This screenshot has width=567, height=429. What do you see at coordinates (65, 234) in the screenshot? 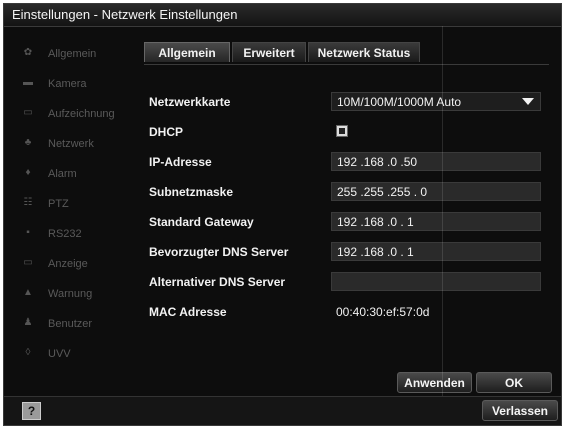
I see `sidebar-item-label: RS232` at bounding box center [65, 234].